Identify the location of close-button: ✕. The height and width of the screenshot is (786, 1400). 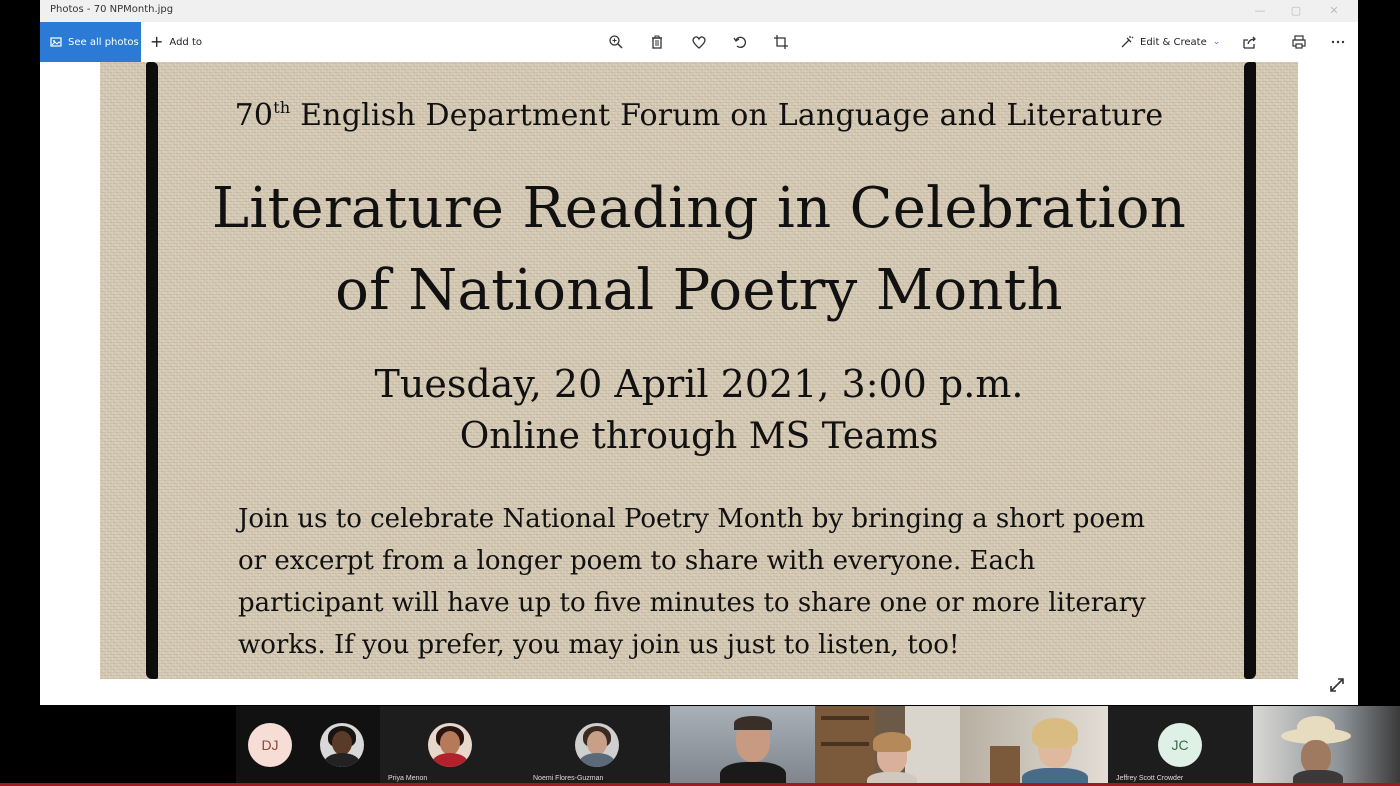
(1334, 11).